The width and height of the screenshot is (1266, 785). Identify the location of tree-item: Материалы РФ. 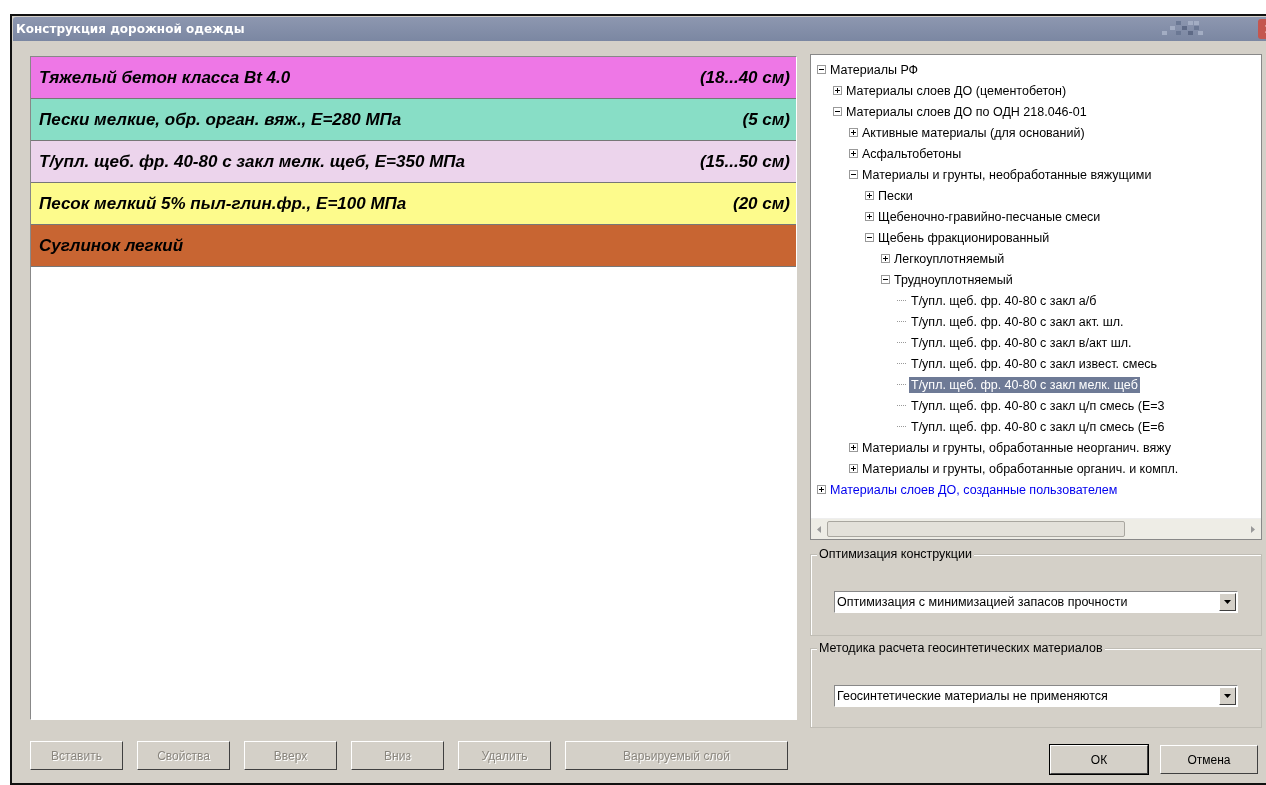
(874, 69).